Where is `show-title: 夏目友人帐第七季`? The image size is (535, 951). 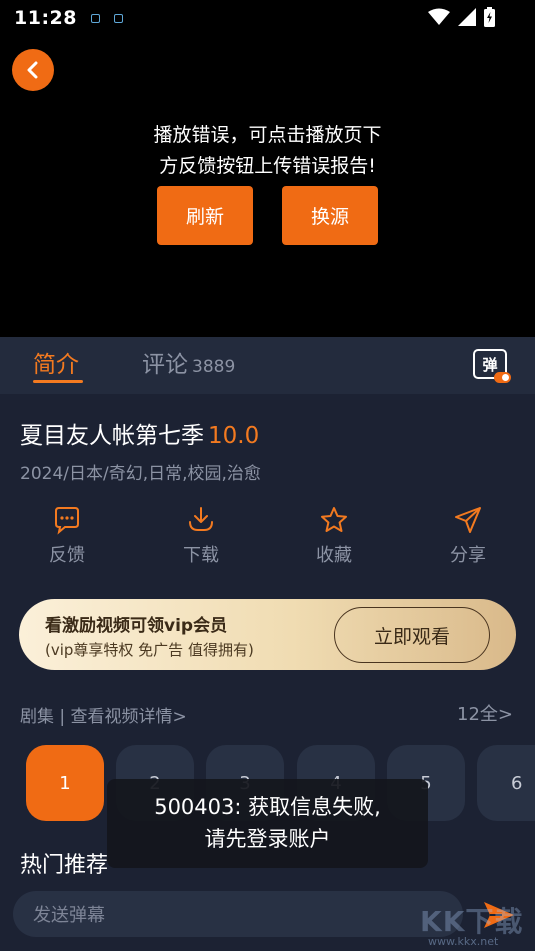
show-title: 夏目友人帐第七季 is located at coordinates (112, 436).